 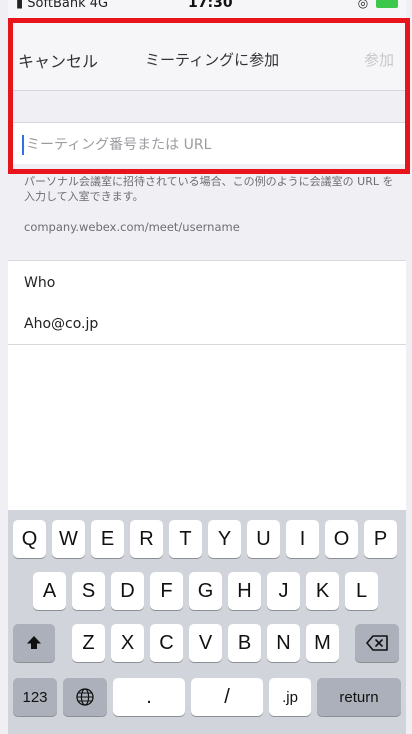 I want to click on section-spacer, so click(x=207, y=106).